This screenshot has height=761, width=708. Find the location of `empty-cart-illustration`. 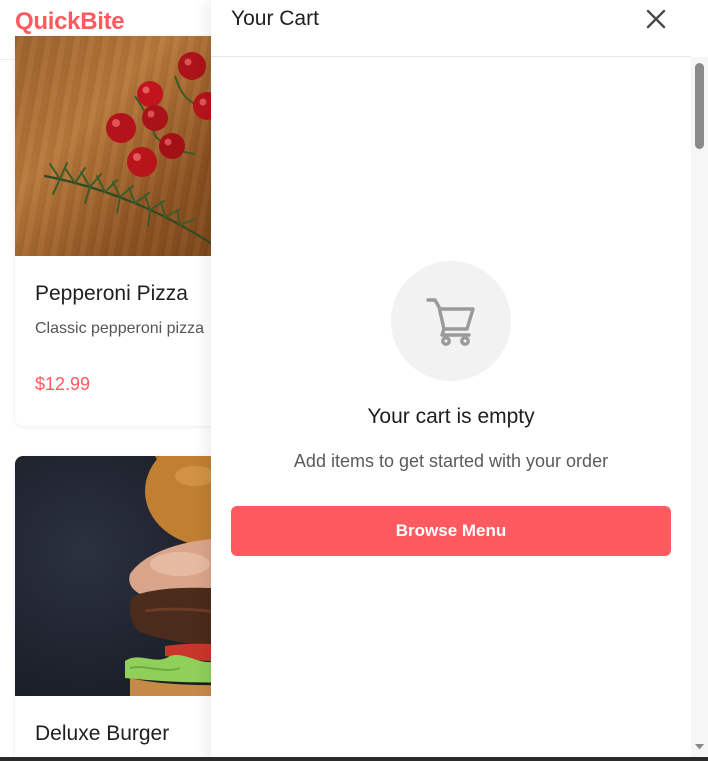

empty-cart-illustration is located at coordinates (451, 321).